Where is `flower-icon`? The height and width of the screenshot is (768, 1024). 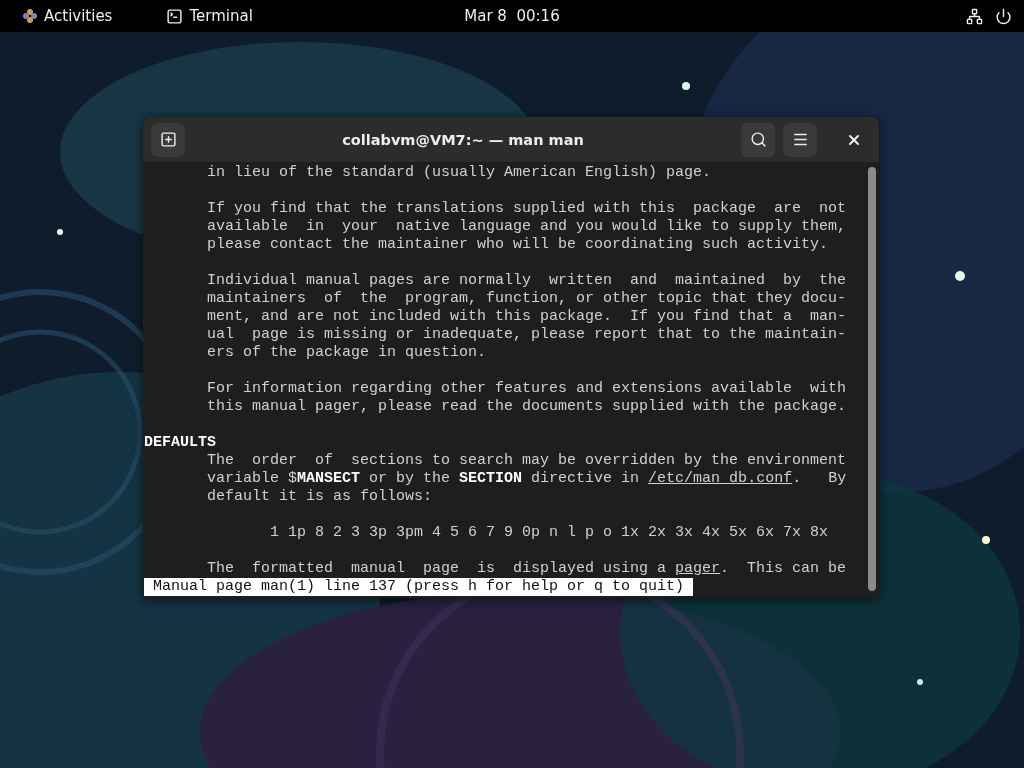
flower-icon is located at coordinates (30, 16).